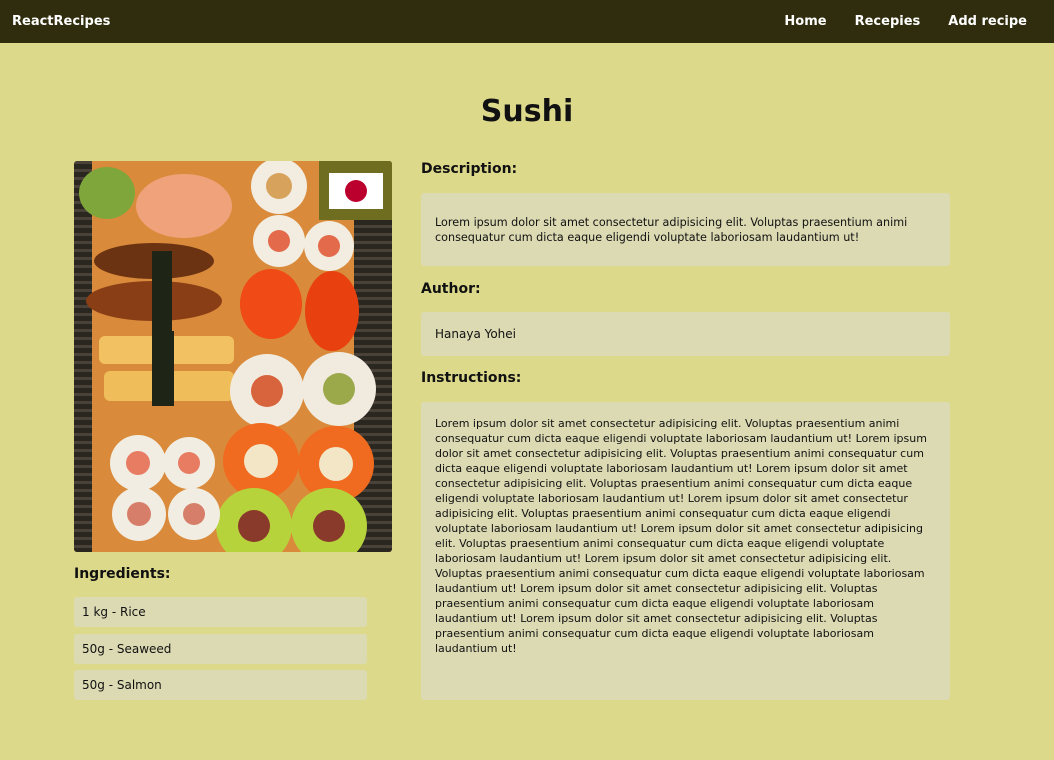  Describe the element at coordinates (527, 21) in the screenshot. I see `navbar: ReactRecipes Home Recepies Add recipe` at that location.